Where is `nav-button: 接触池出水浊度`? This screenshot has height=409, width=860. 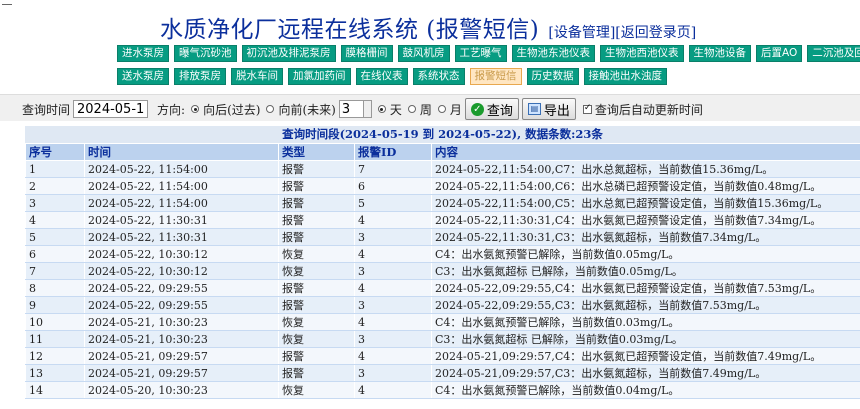 nav-button: 接触池出水浊度 is located at coordinates (625, 76).